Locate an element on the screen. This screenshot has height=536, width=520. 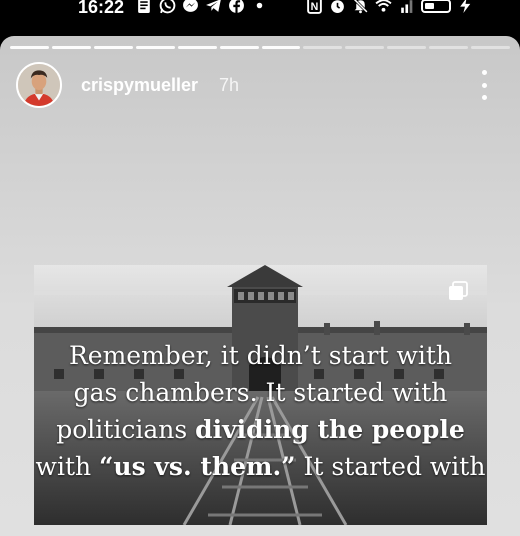
facebook-icon is located at coordinates (236, 7).